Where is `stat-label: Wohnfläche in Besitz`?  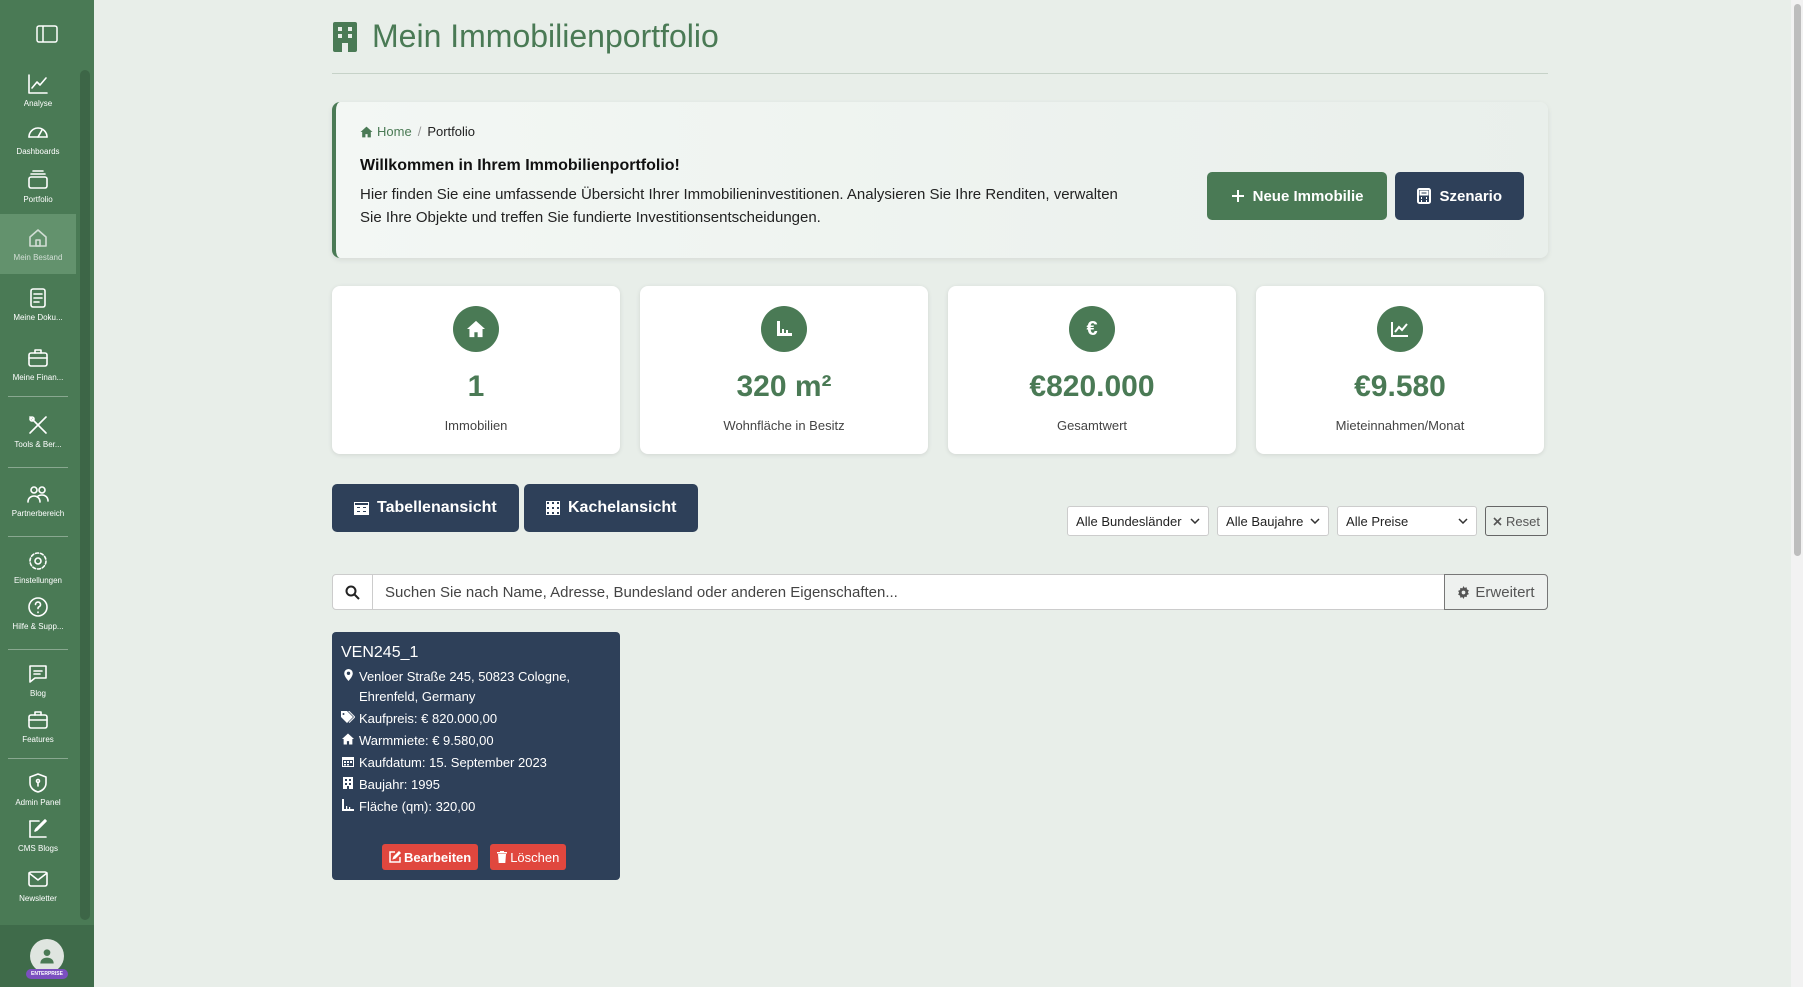 stat-label: Wohnfläche in Besitz is located at coordinates (784, 425).